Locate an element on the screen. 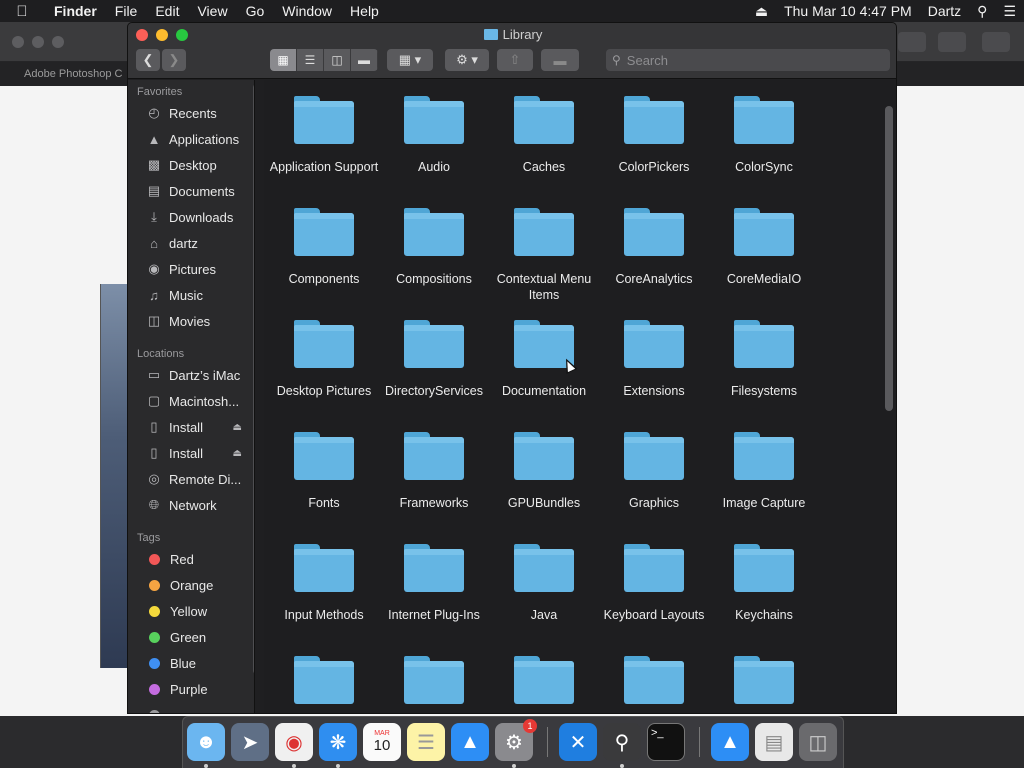  sidebar-tag-green: Green is located at coordinates (188, 637).